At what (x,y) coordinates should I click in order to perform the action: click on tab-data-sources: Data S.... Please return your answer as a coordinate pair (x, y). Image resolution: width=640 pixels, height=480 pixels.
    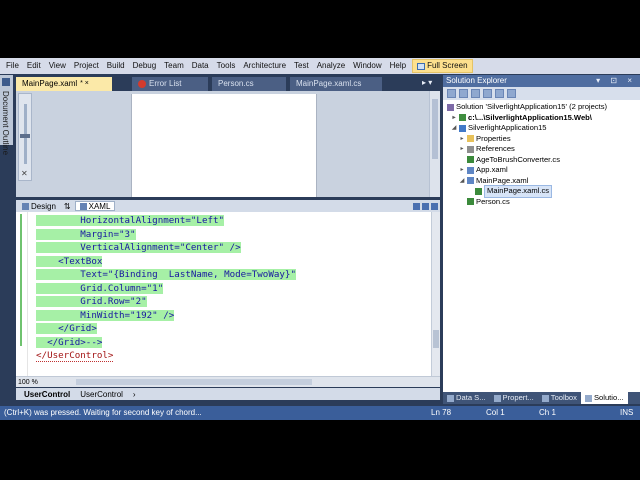
    Looking at the image, I should click on (466, 398).